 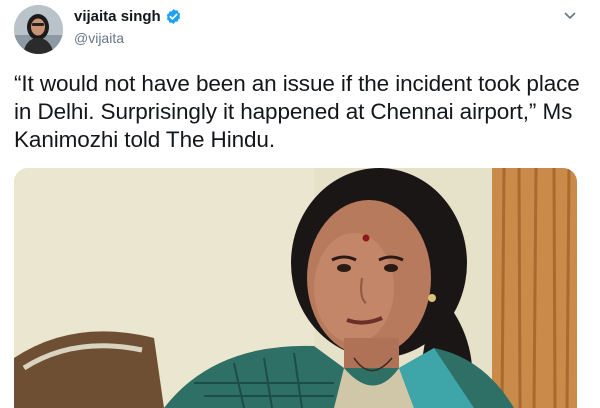 I want to click on verified-badge-icon, so click(x=173, y=16).